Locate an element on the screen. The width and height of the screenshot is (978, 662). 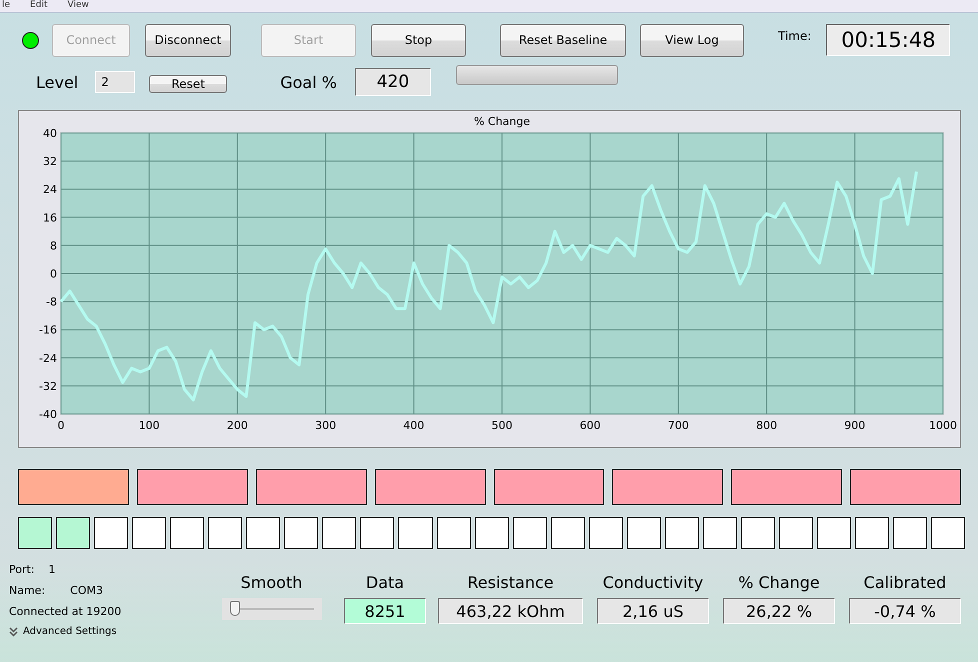
x-tick-label: 0 is located at coordinates (61, 425).